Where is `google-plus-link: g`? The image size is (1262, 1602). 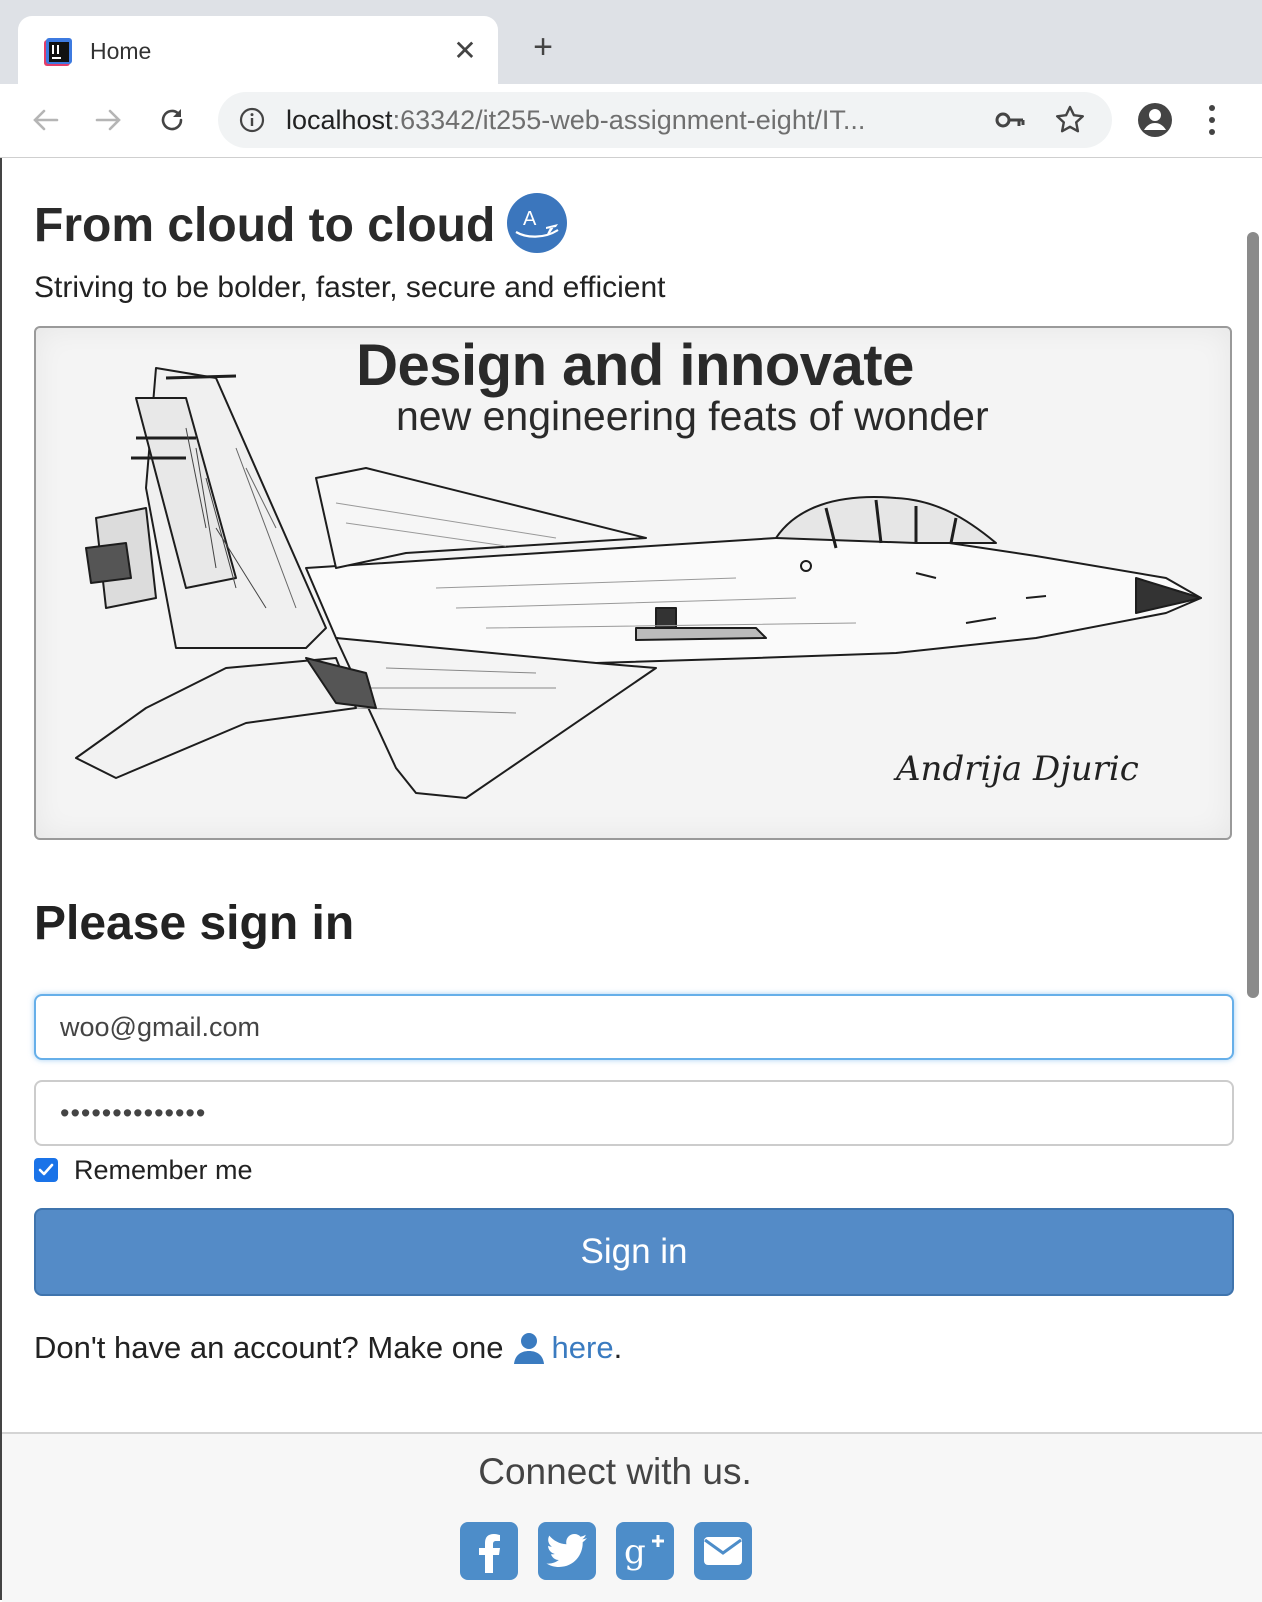
google-plus-link: g is located at coordinates (645, 1551).